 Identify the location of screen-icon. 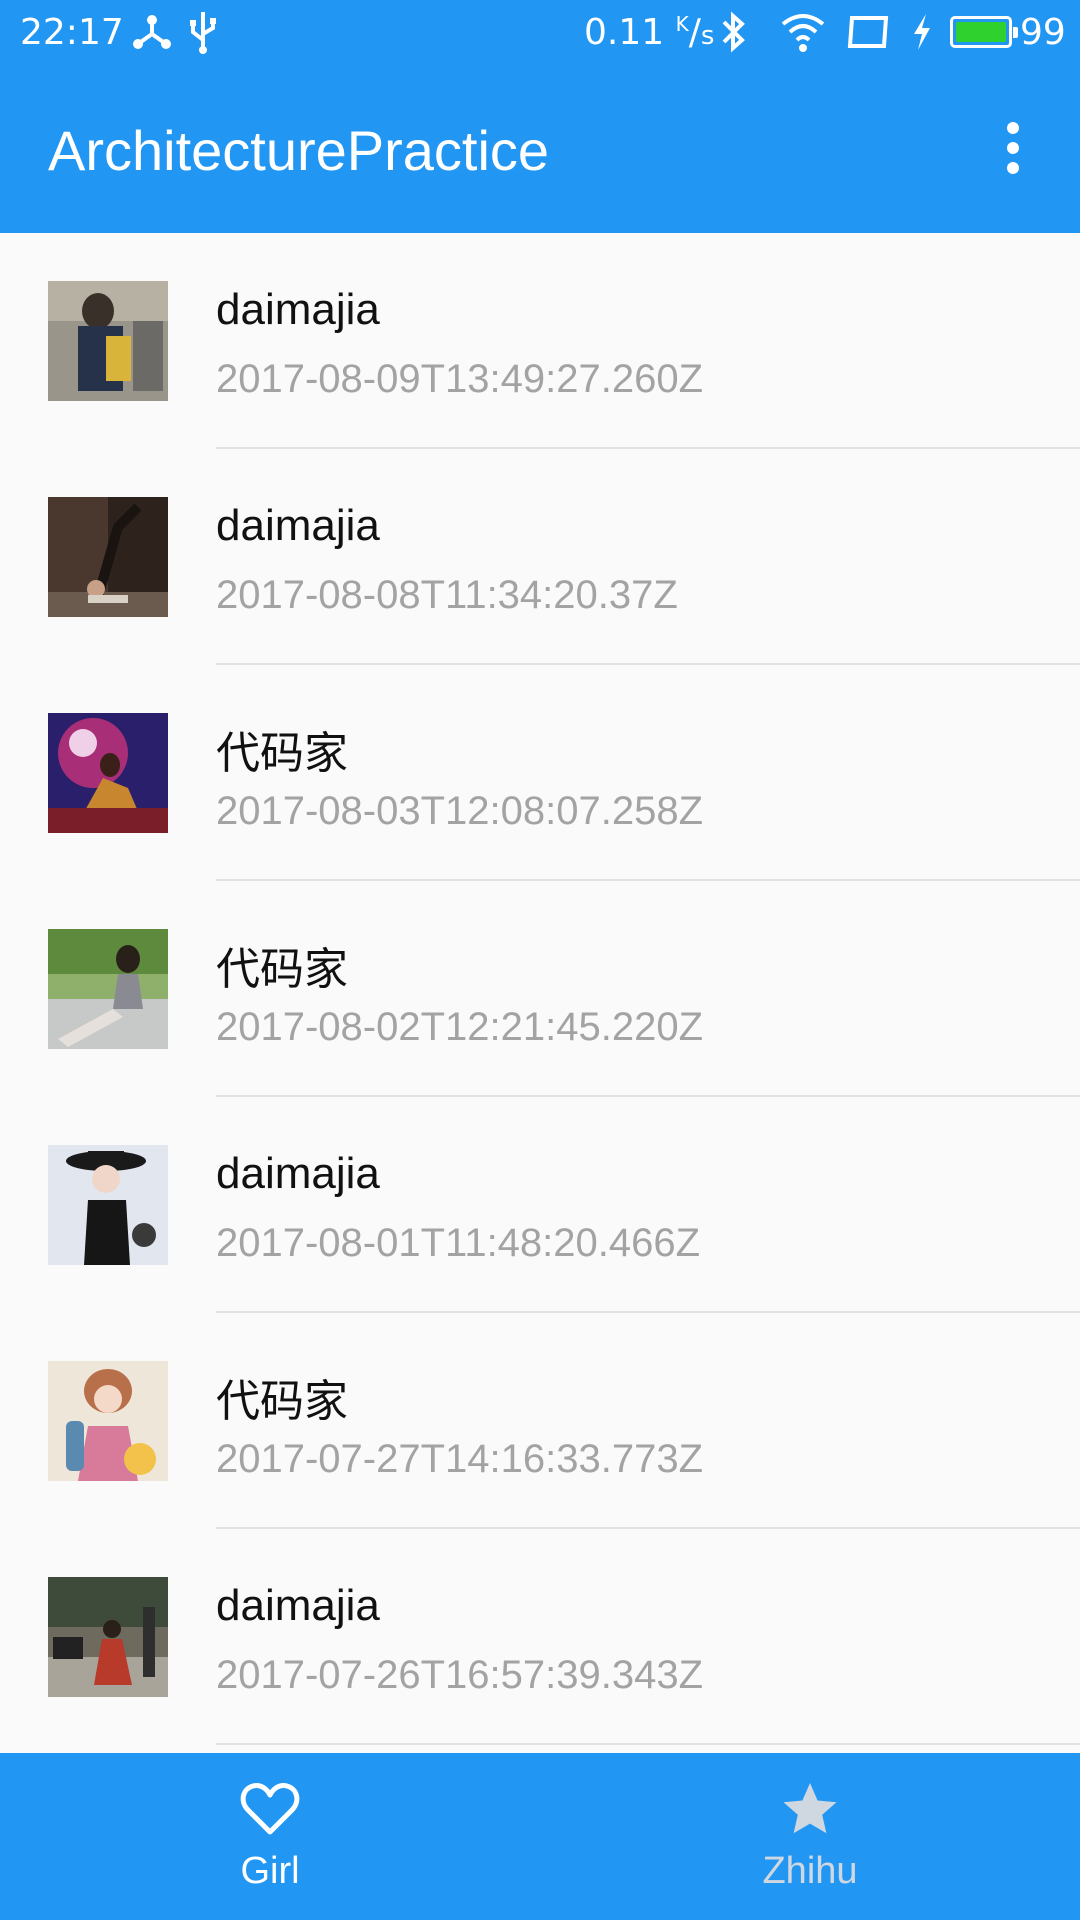
(868, 36).